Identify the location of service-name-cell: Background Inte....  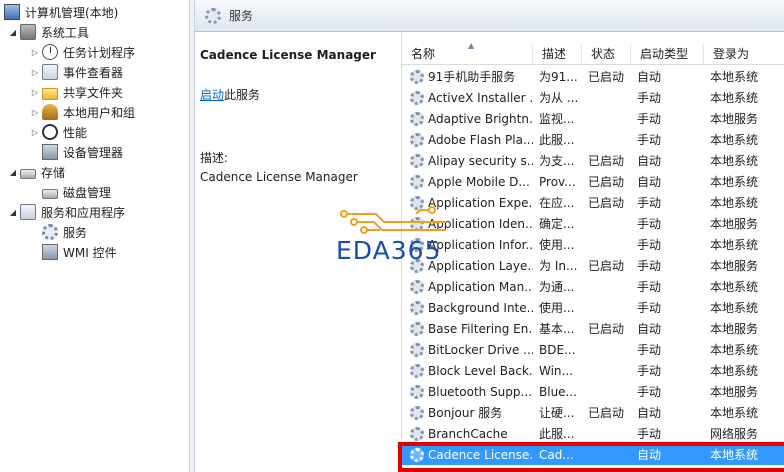
(467, 307).